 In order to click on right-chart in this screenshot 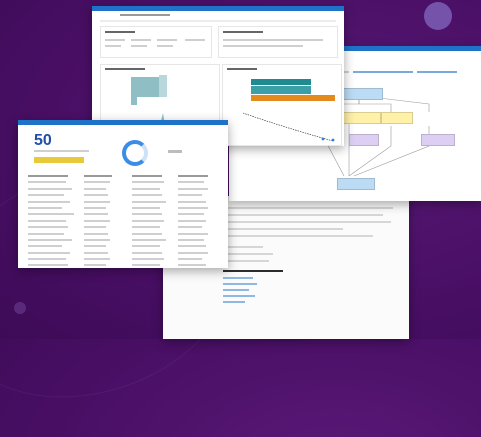, I will do `click(288, 110)`.